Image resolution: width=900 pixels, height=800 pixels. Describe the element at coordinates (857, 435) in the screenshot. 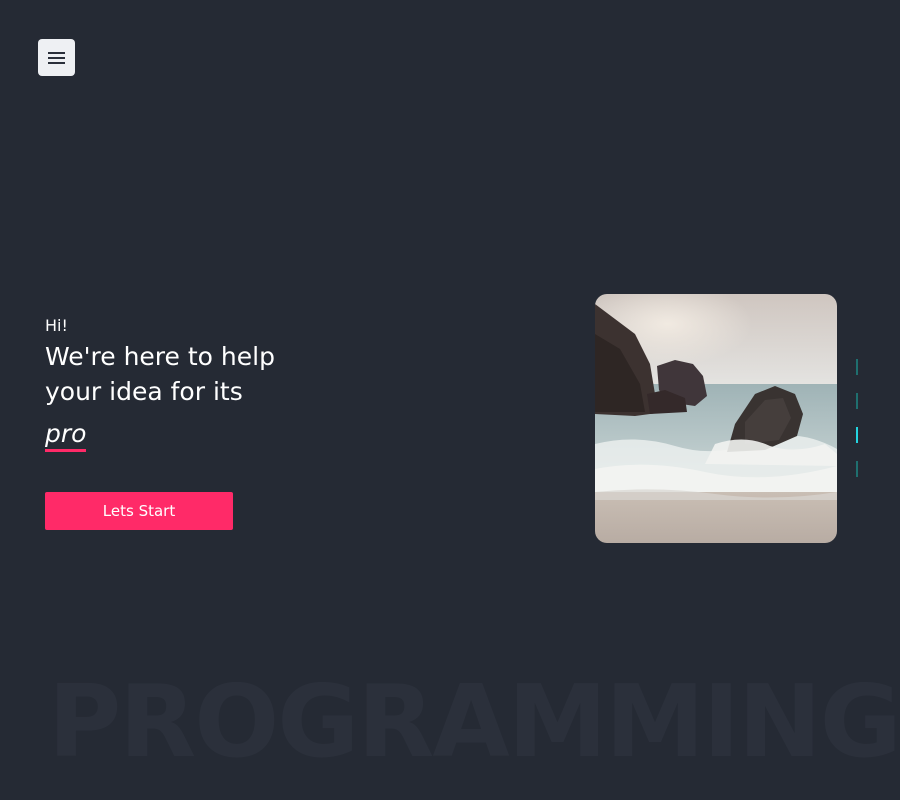

I see `slide-indicator-active` at that location.